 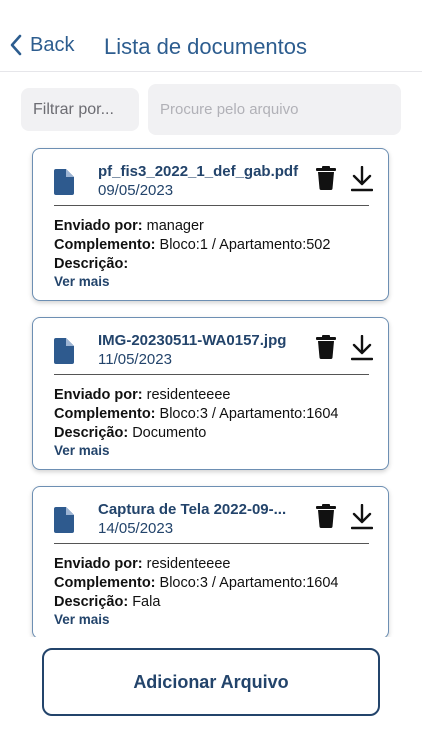 I want to click on document-filename: IMG-20230511-WA0157.jpg, so click(x=204, y=340).